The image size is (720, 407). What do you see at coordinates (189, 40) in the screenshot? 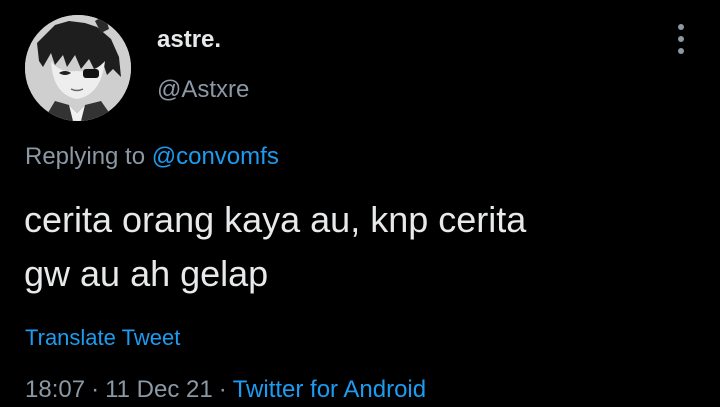
I see `display-name: astre.` at bounding box center [189, 40].